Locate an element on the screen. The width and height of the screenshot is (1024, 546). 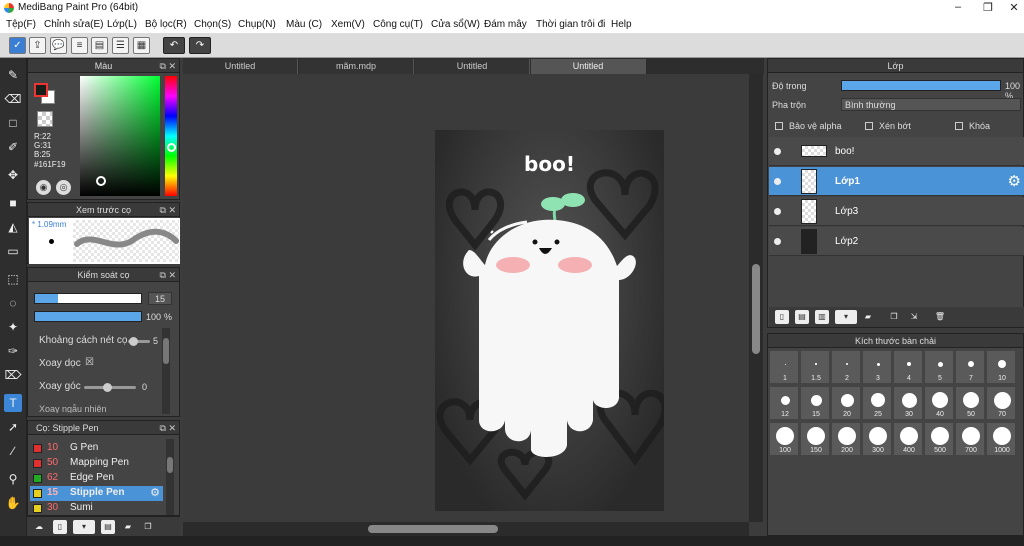
menu-layer: Lớp(L) is located at coordinates (122, 24).